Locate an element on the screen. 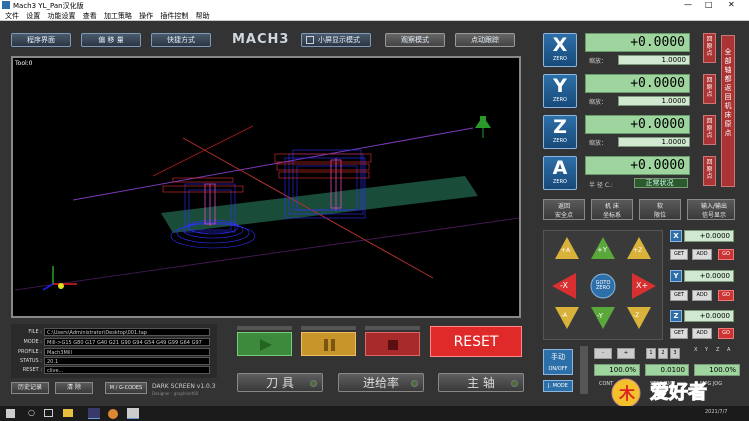  maximize-icon: □ is located at coordinates (709, 5).